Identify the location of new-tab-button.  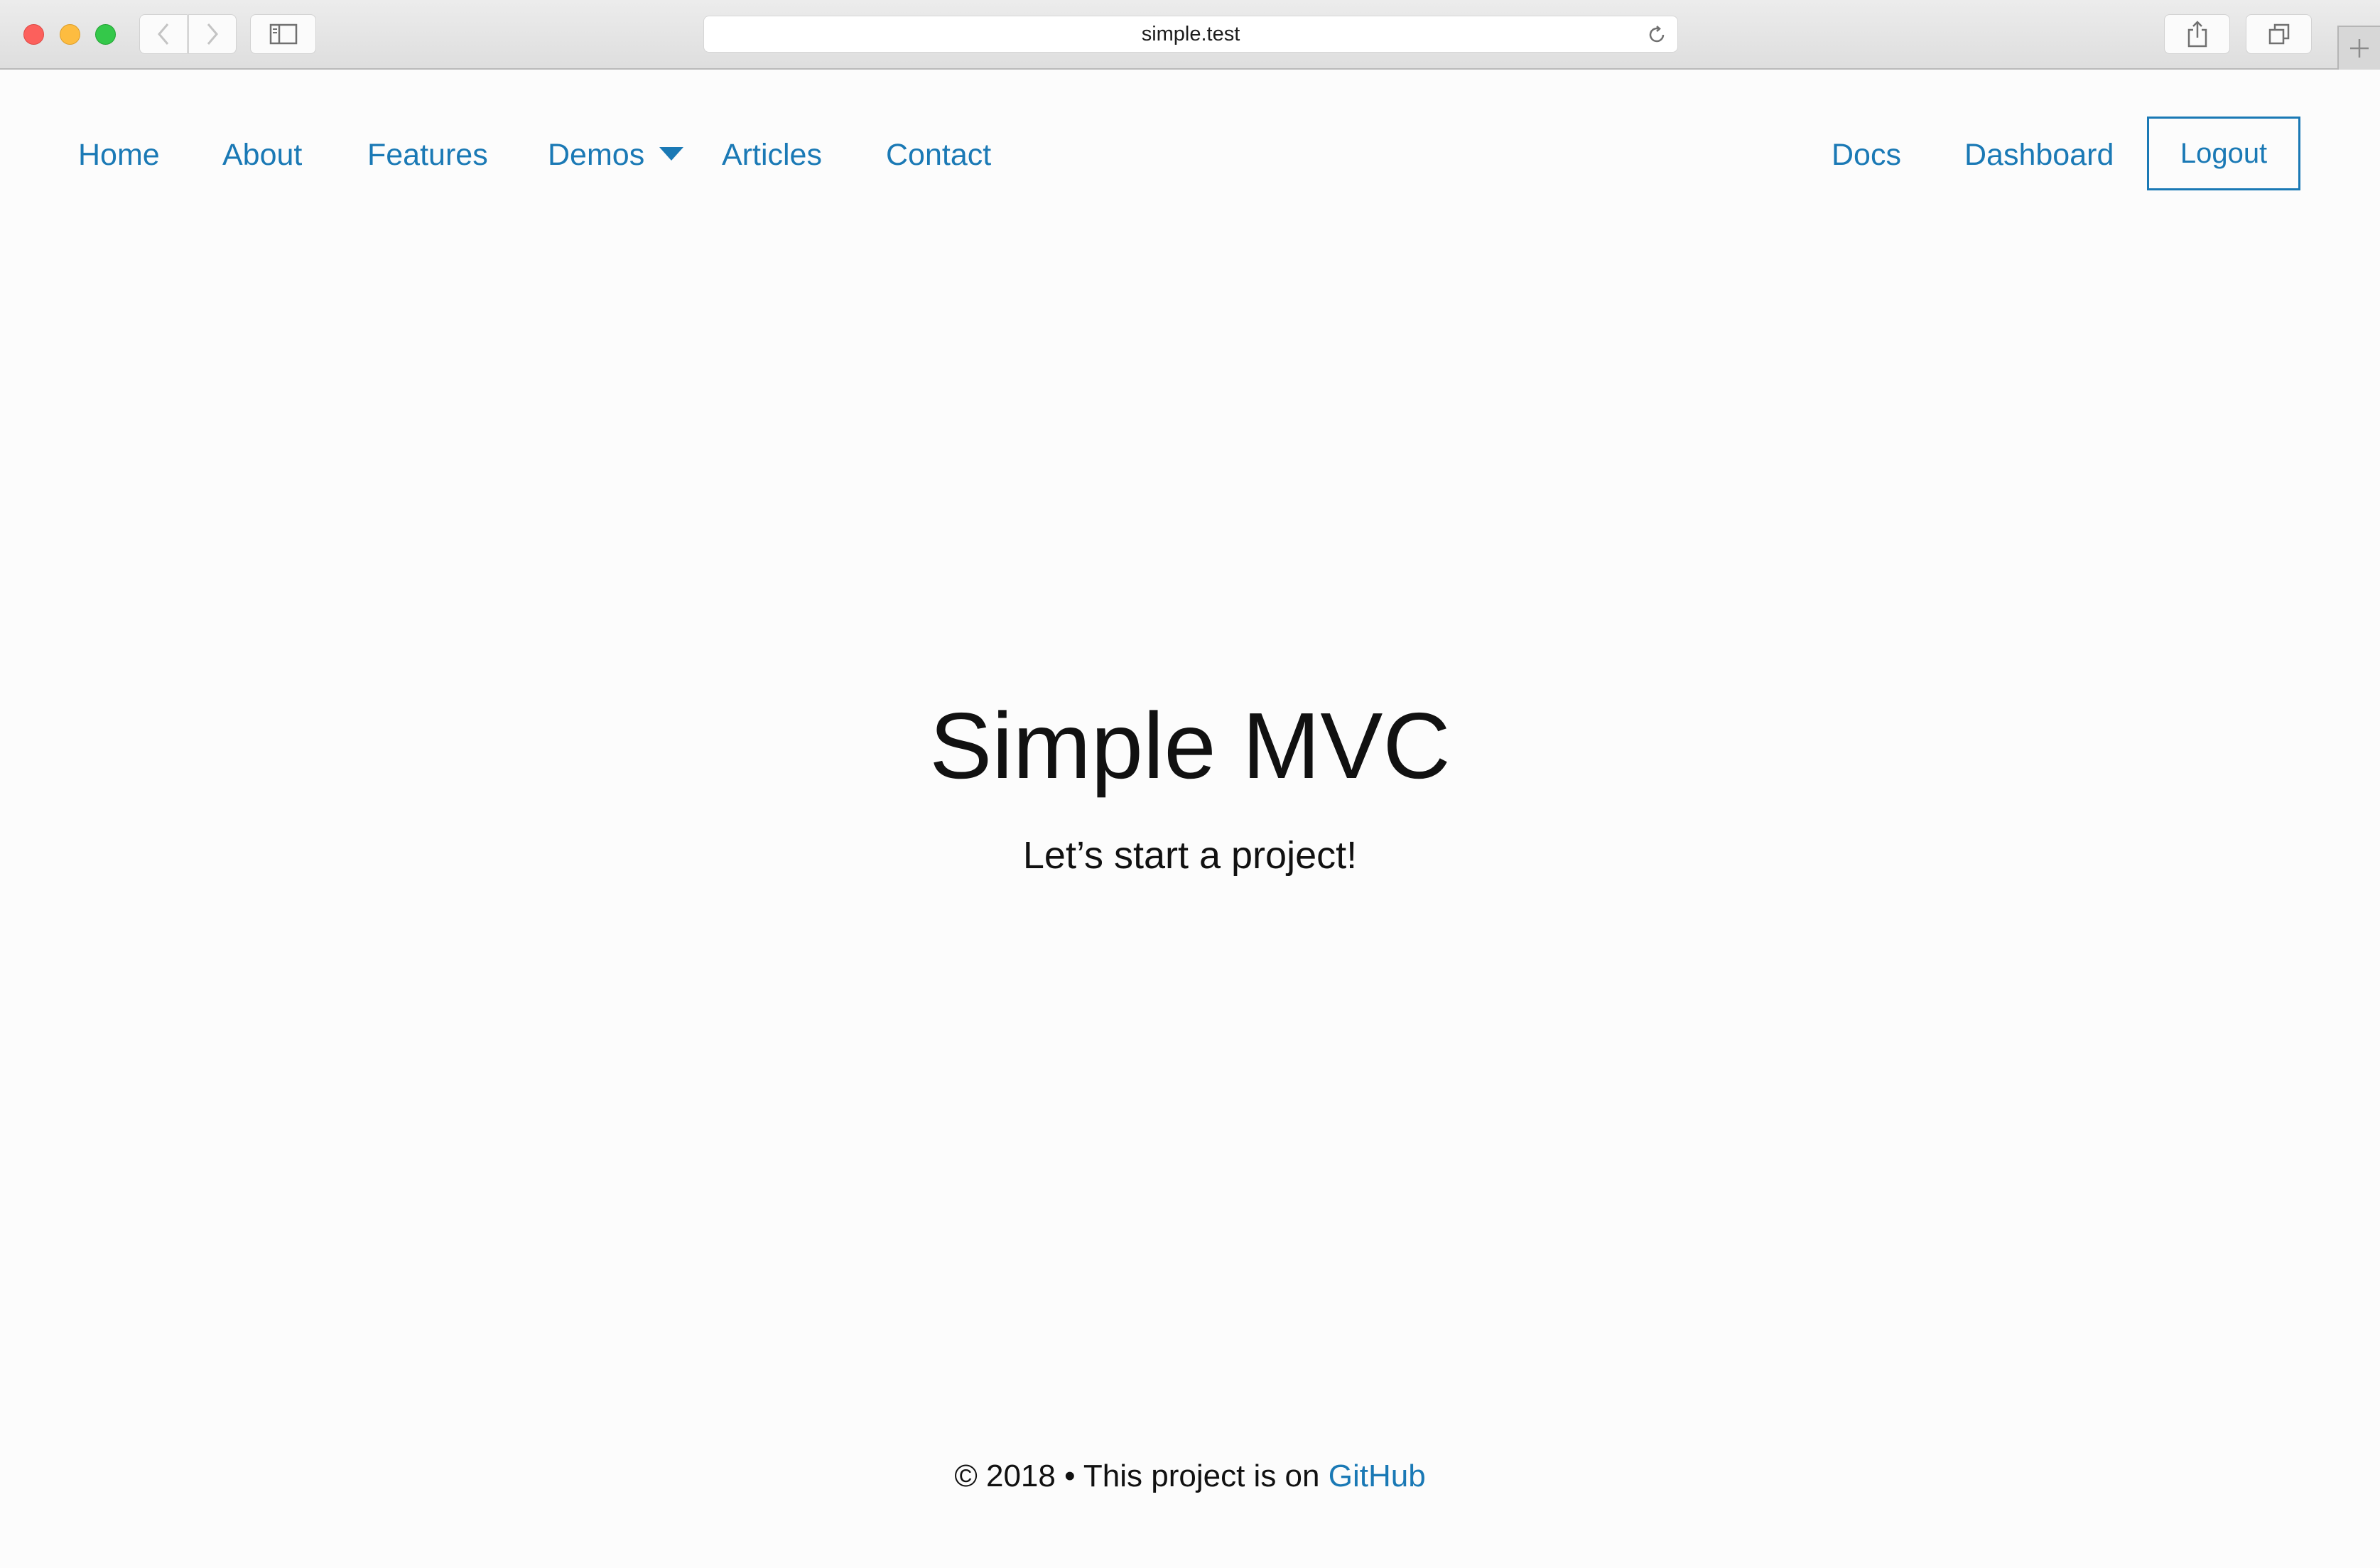
(2358, 48).